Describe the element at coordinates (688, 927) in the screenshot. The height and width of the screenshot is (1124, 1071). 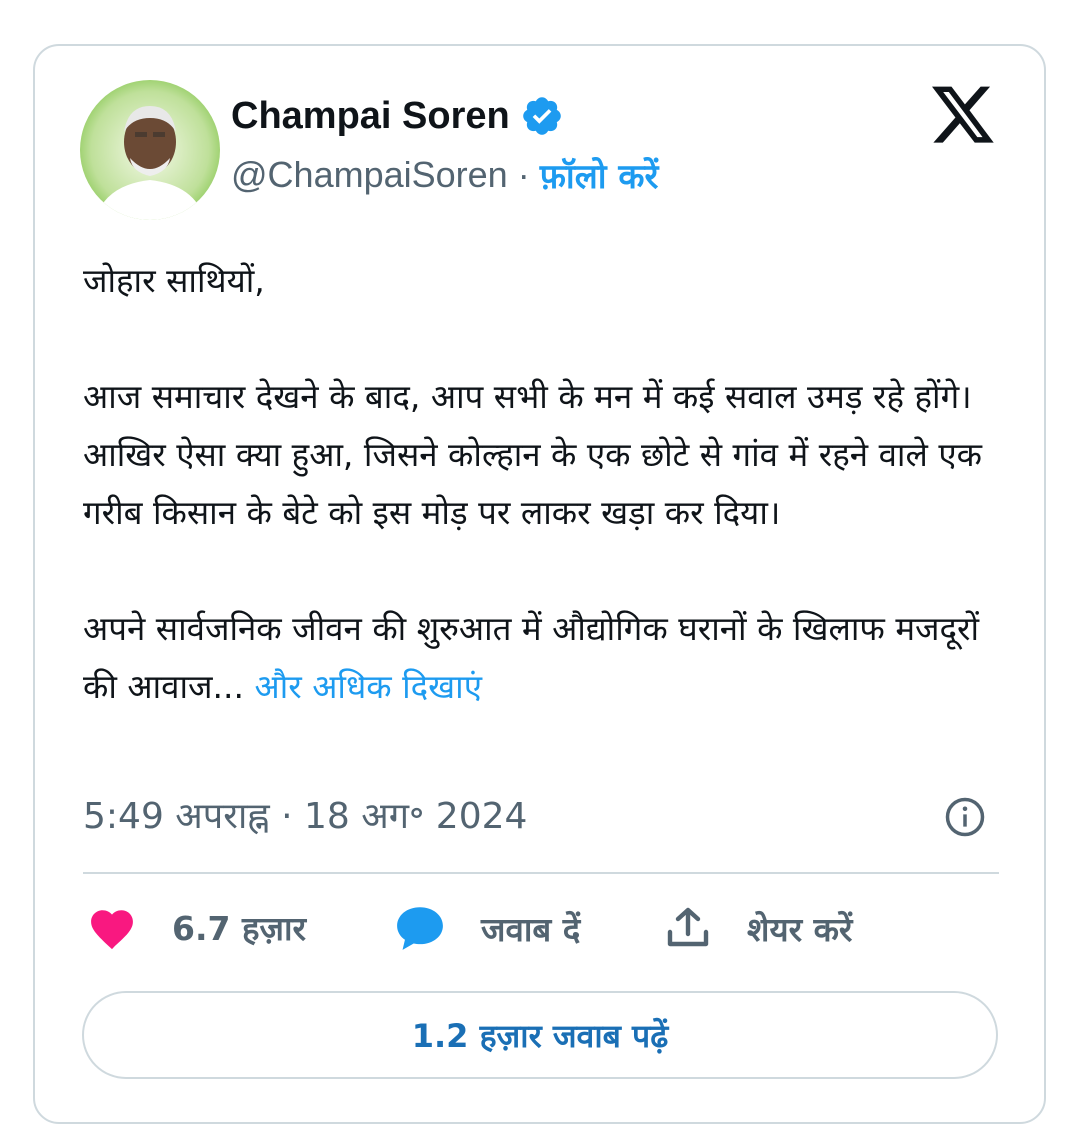
I see `share-upload-icon` at that location.